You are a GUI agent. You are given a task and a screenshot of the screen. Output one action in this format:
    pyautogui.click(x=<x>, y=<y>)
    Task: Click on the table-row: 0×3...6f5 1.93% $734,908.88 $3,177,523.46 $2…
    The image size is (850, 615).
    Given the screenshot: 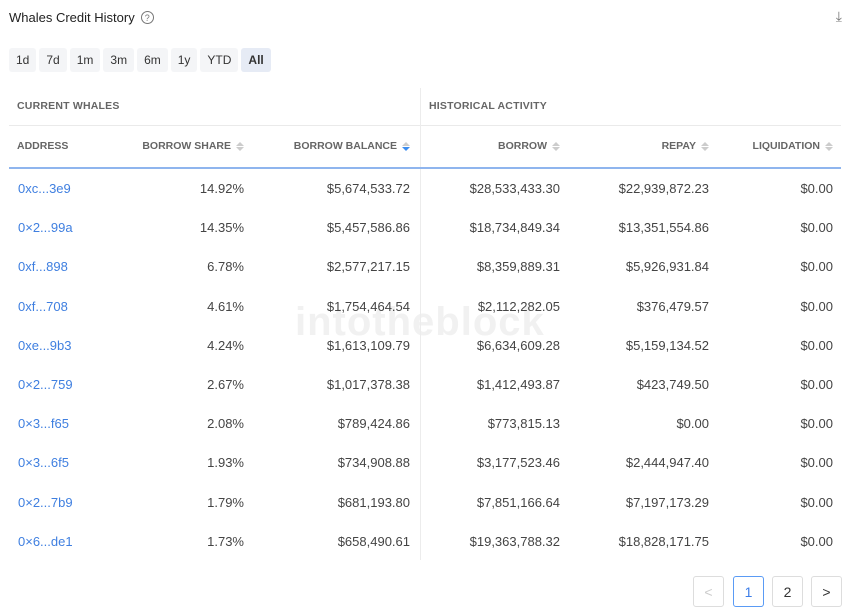 What is the action you would take?
    pyautogui.click(x=425, y=463)
    